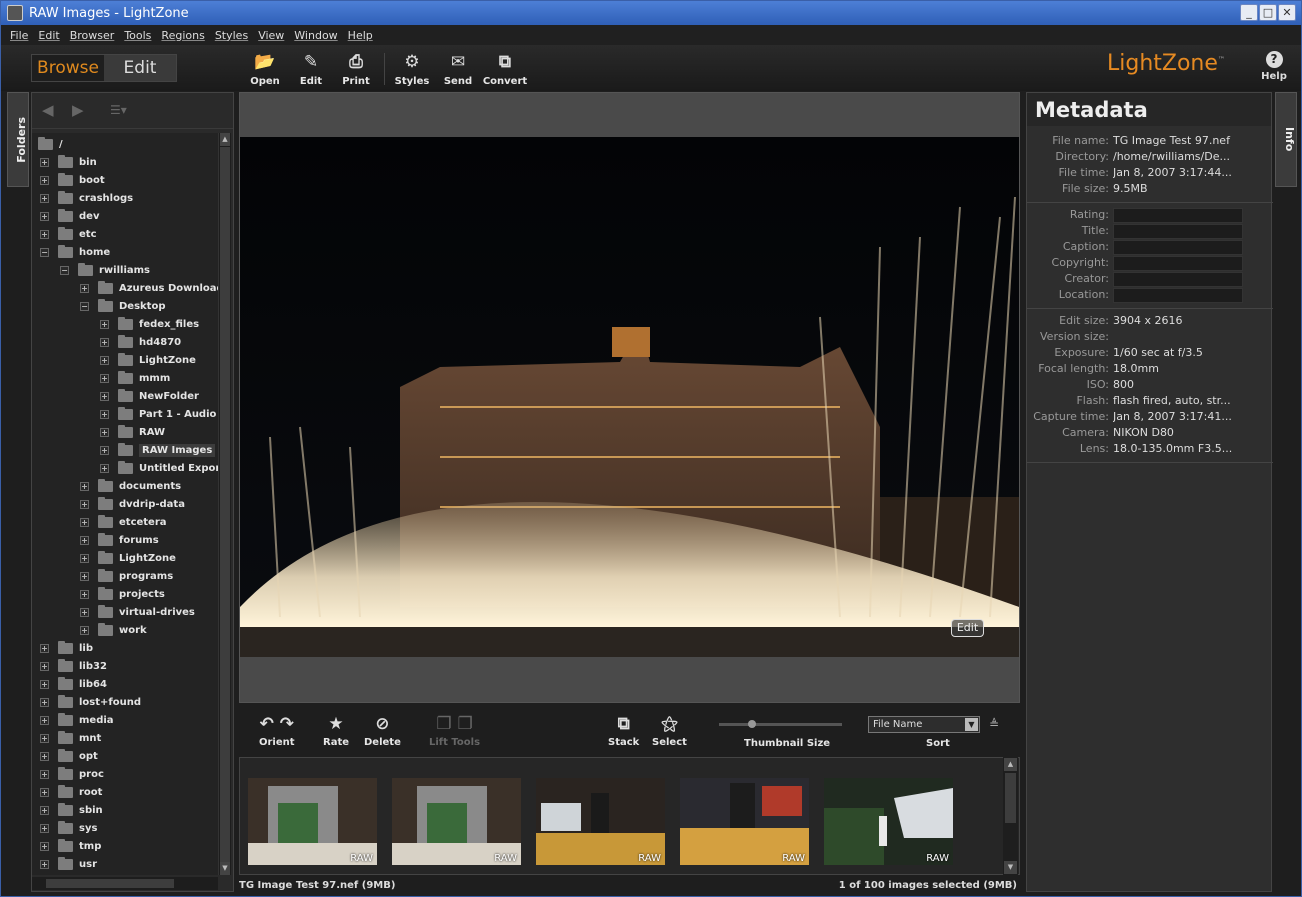  Describe the element at coordinates (224, 504) in the screenshot. I see `folder-tree-vertical-scrollbar: ▲ ▼` at that location.